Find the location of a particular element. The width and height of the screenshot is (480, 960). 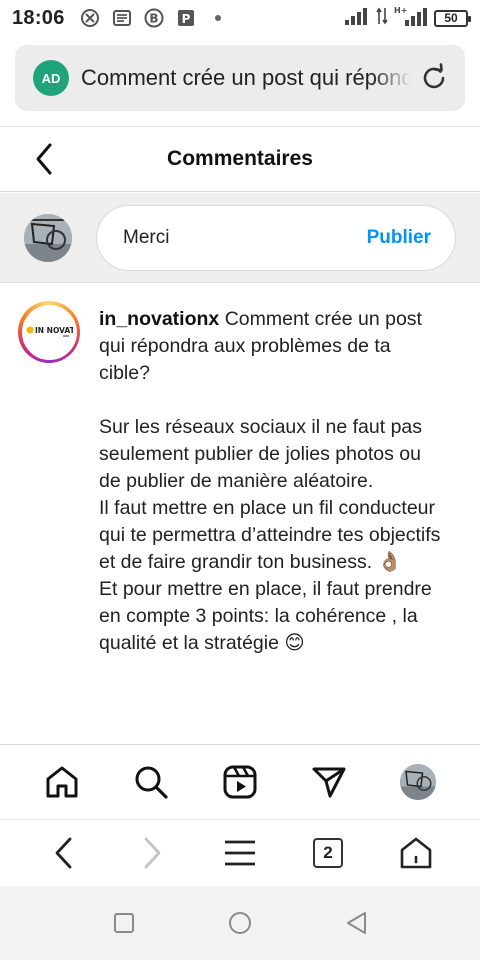

tabs-count: 2 is located at coordinates (328, 853).